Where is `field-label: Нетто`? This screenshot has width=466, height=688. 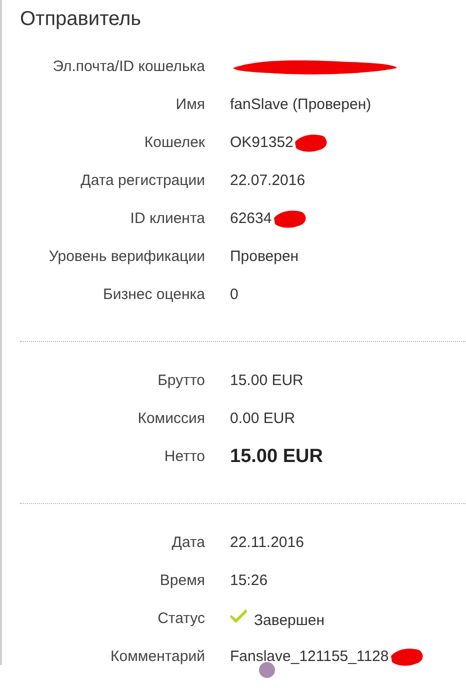 field-label: Нетто is located at coordinates (184, 456).